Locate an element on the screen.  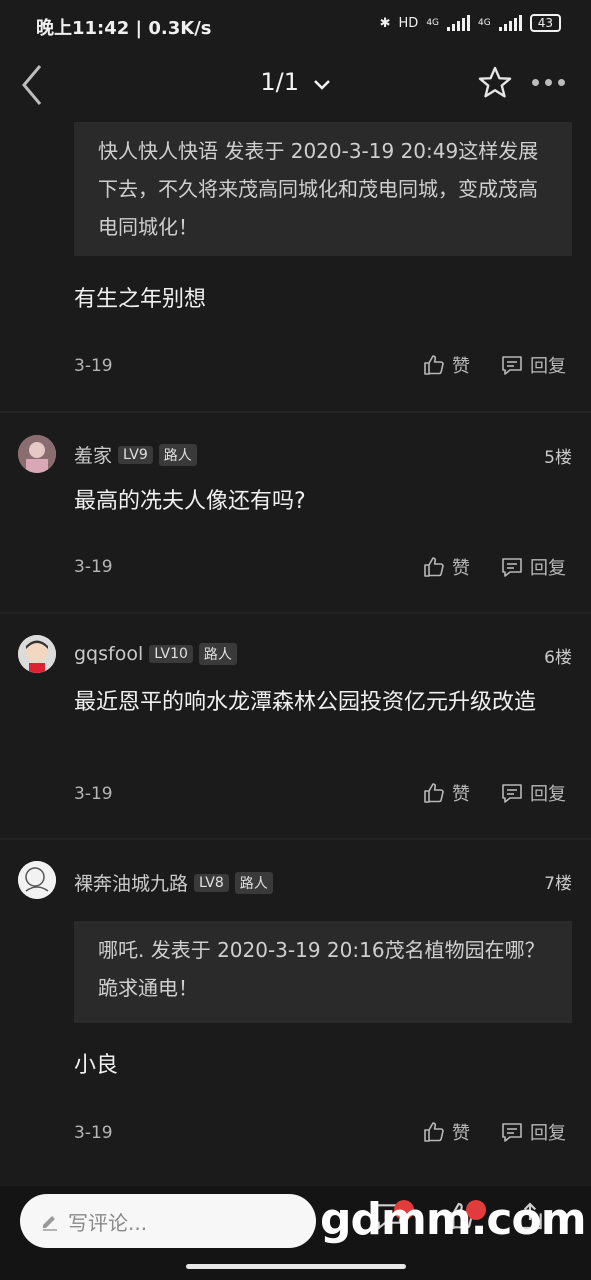
user-info: gqsfool LV10 路人 is located at coordinates (155, 654).